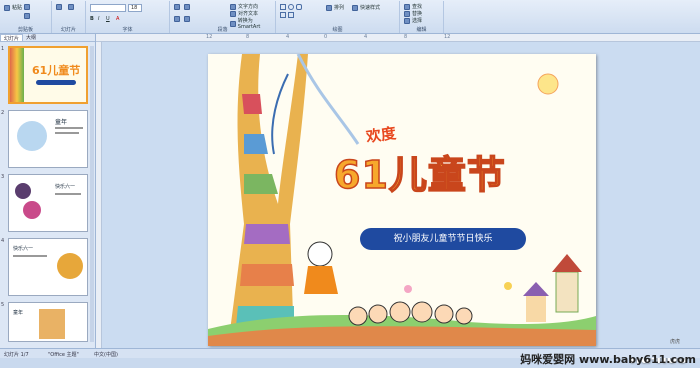  Describe the element at coordinates (338, 17) in the screenshot. I see `drawing-group: 排列 快速样式 绘图` at that location.